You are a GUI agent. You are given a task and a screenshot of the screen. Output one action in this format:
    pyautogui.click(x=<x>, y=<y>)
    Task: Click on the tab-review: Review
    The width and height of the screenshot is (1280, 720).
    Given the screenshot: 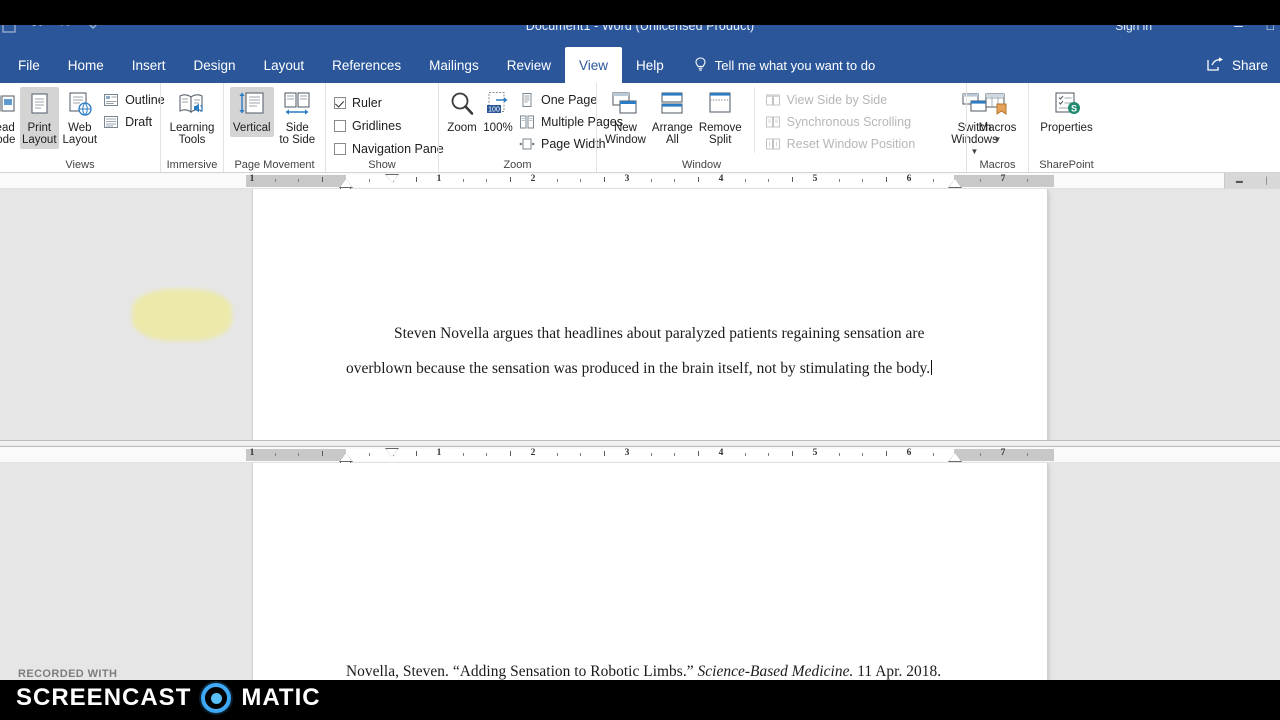 What is the action you would take?
    pyautogui.click(x=529, y=65)
    